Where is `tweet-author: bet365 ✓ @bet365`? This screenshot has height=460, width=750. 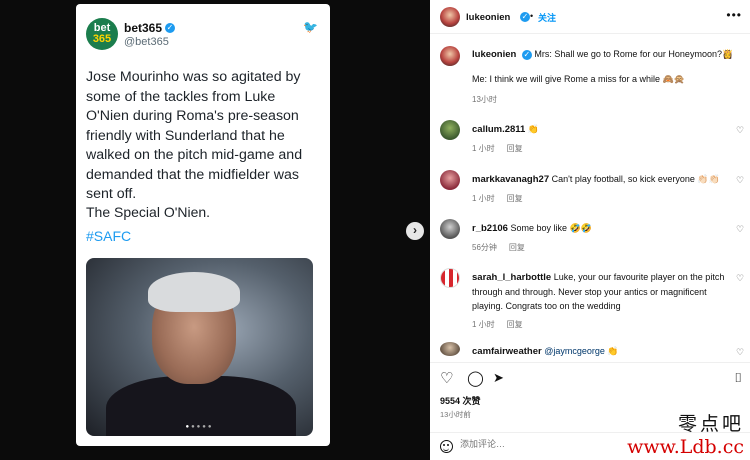 tweet-author: bet365 ✓ @bet365 is located at coordinates (150, 34).